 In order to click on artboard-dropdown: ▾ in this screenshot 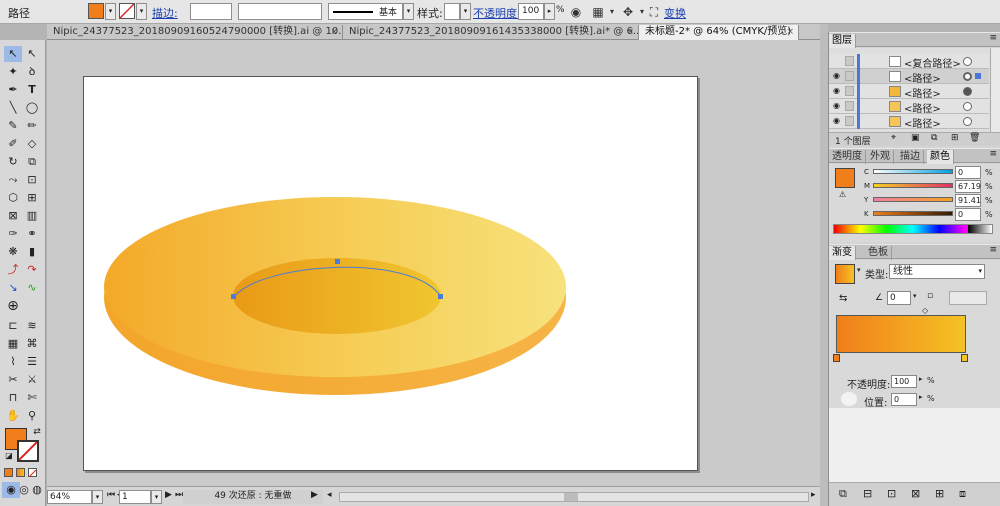, I will do `click(156, 497)`.